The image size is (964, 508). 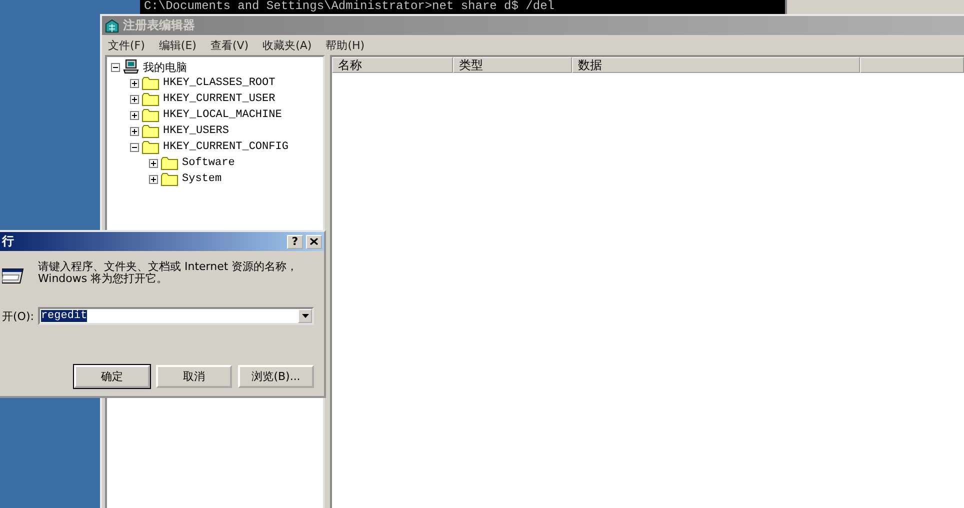 I want to click on menu-item: 收藏夹(A), so click(x=287, y=45).